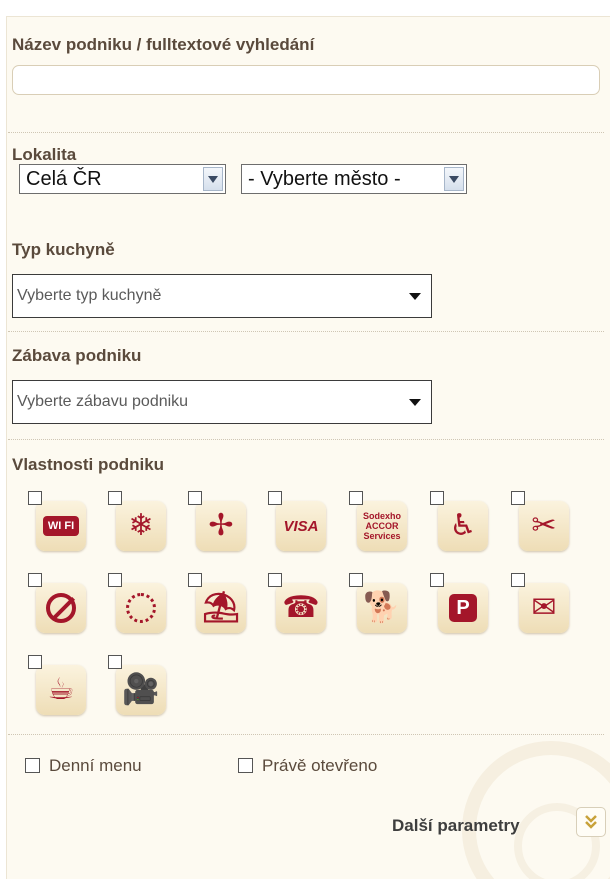 The width and height of the screenshot is (610, 879). What do you see at coordinates (61, 690) in the screenshot?
I see `coffee-icon: ☕` at bounding box center [61, 690].